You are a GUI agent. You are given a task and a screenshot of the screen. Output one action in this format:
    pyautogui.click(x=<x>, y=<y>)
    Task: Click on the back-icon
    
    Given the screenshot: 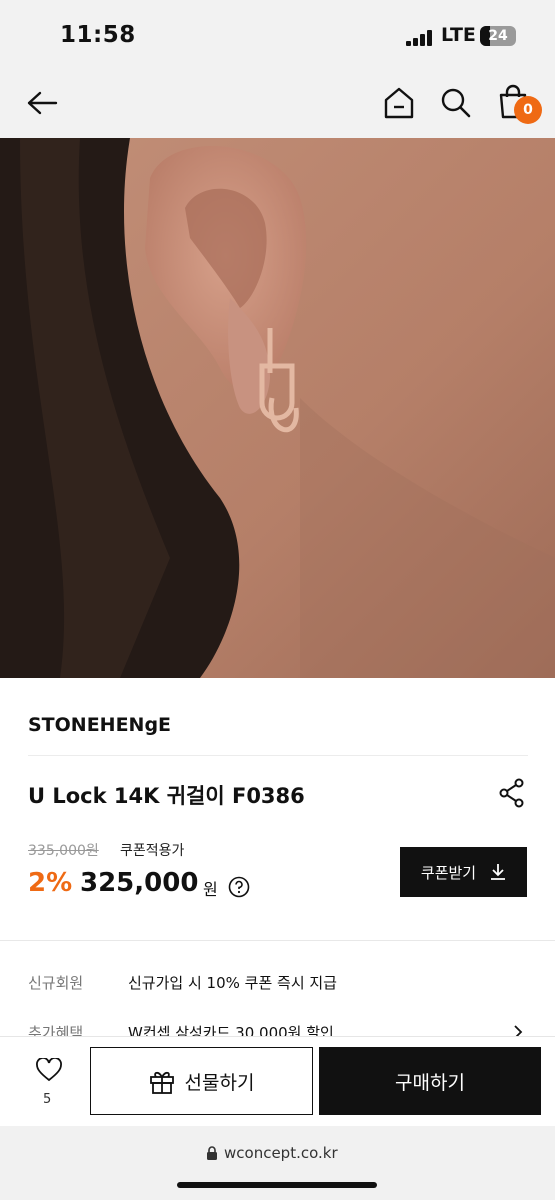 What is the action you would take?
    pyautogui.click(x=41, y=103)
    